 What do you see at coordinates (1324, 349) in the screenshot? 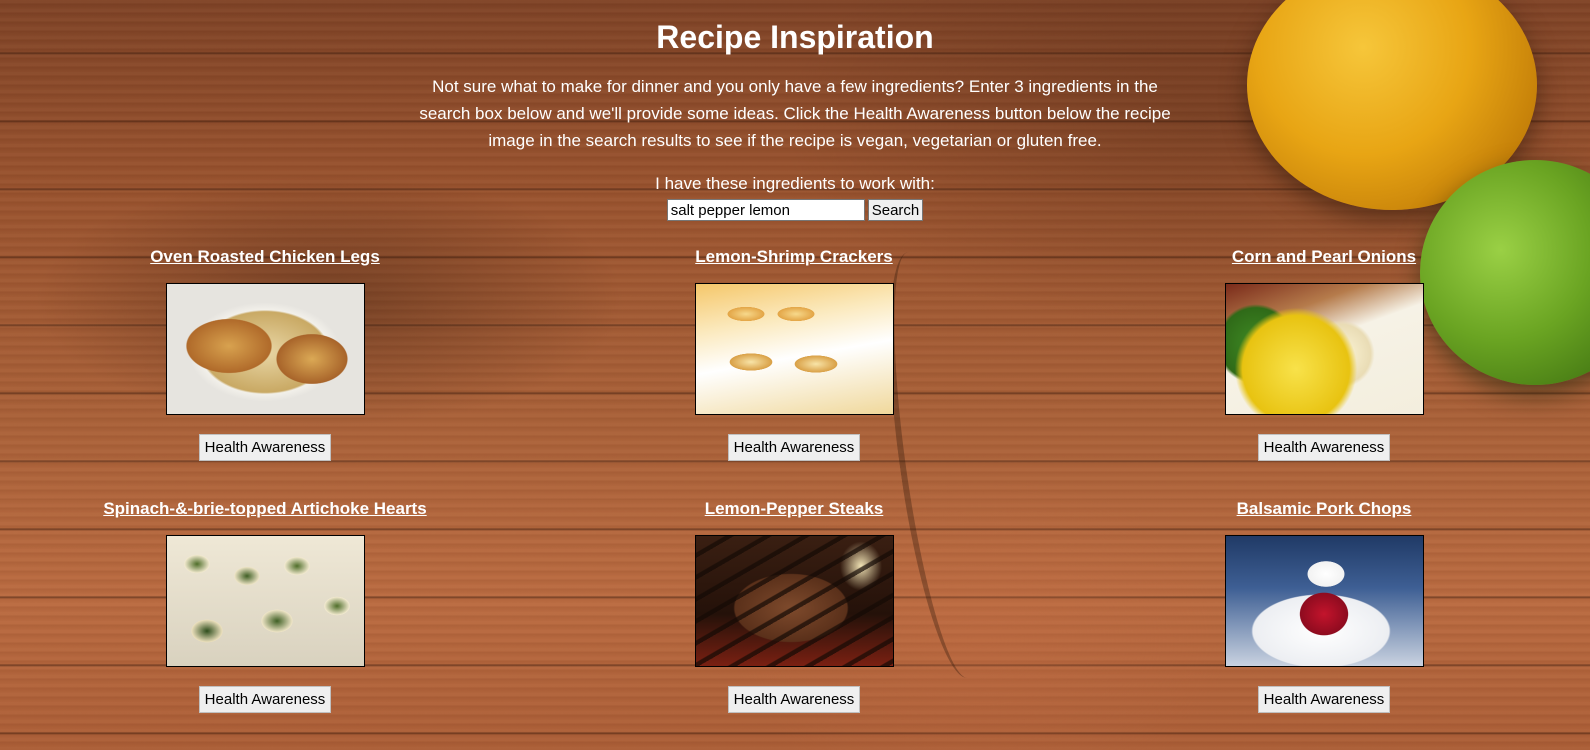
I see `recipe-image-corn-onions` at bounding box center [1324, 349].